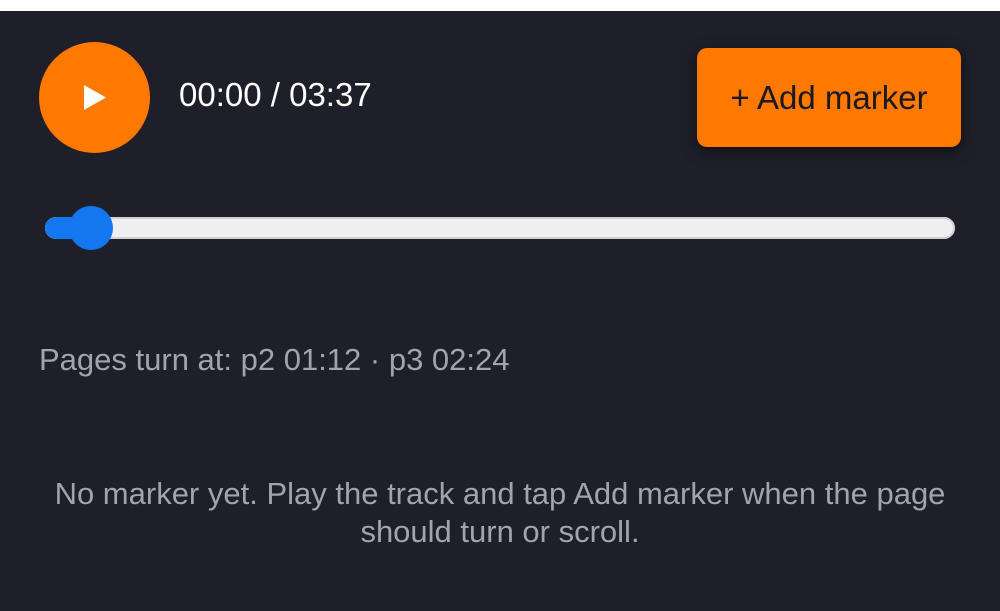 The height and width of the screenshot is (611, 1000). Describe the element at coordinates (275, 94) in the screenshot. I see `time-readout: 00:00 / 03:37` at that location.